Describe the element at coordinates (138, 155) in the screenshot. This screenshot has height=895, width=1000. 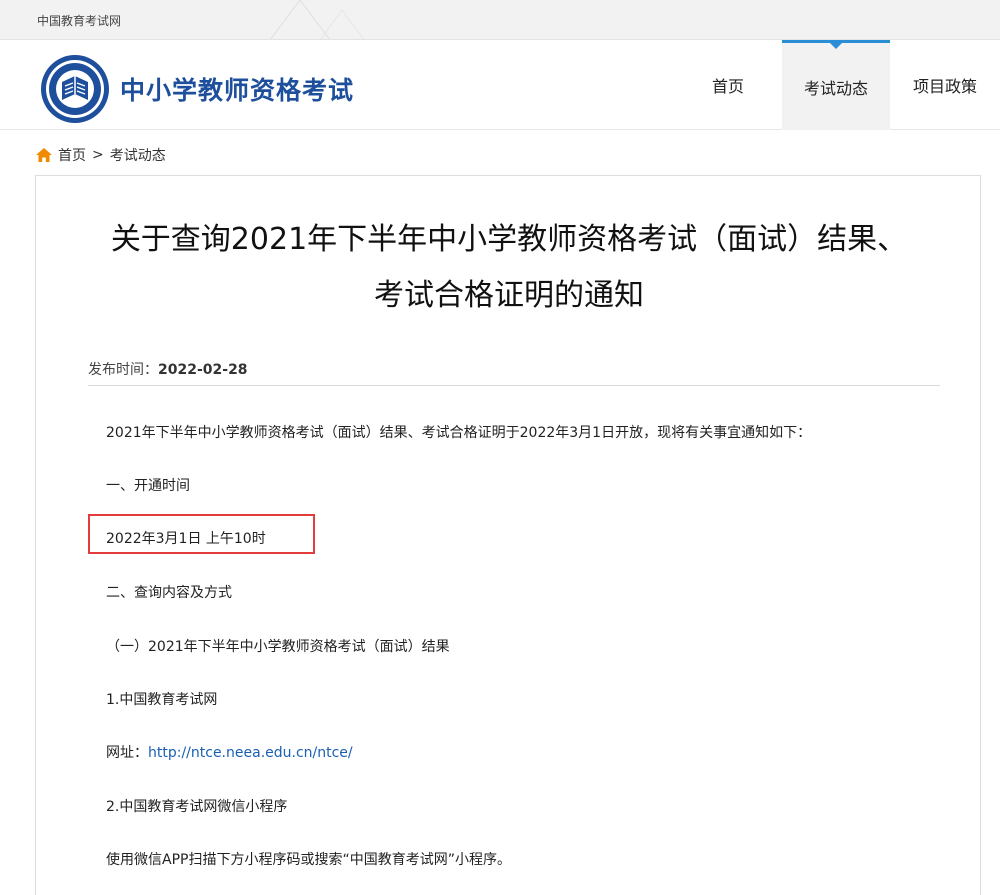
I see `breadcrumb-current: 考试动态` at that location.